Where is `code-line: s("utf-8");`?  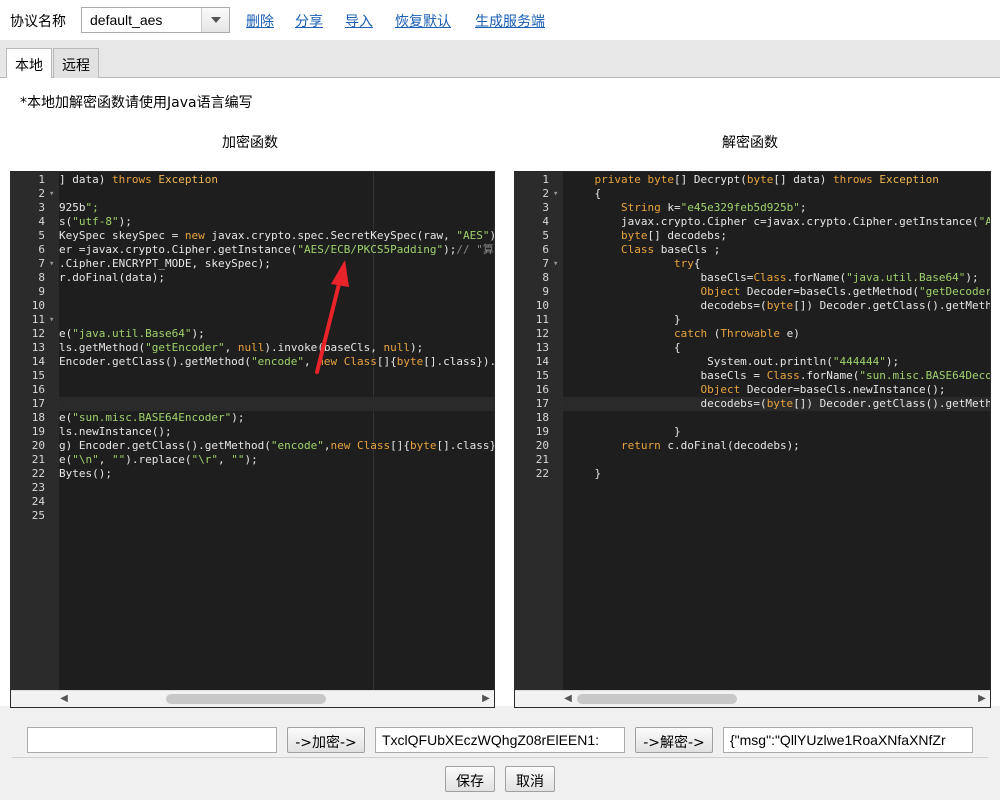
code-line: s("utf-8"); is located at coordinates (95, 221).